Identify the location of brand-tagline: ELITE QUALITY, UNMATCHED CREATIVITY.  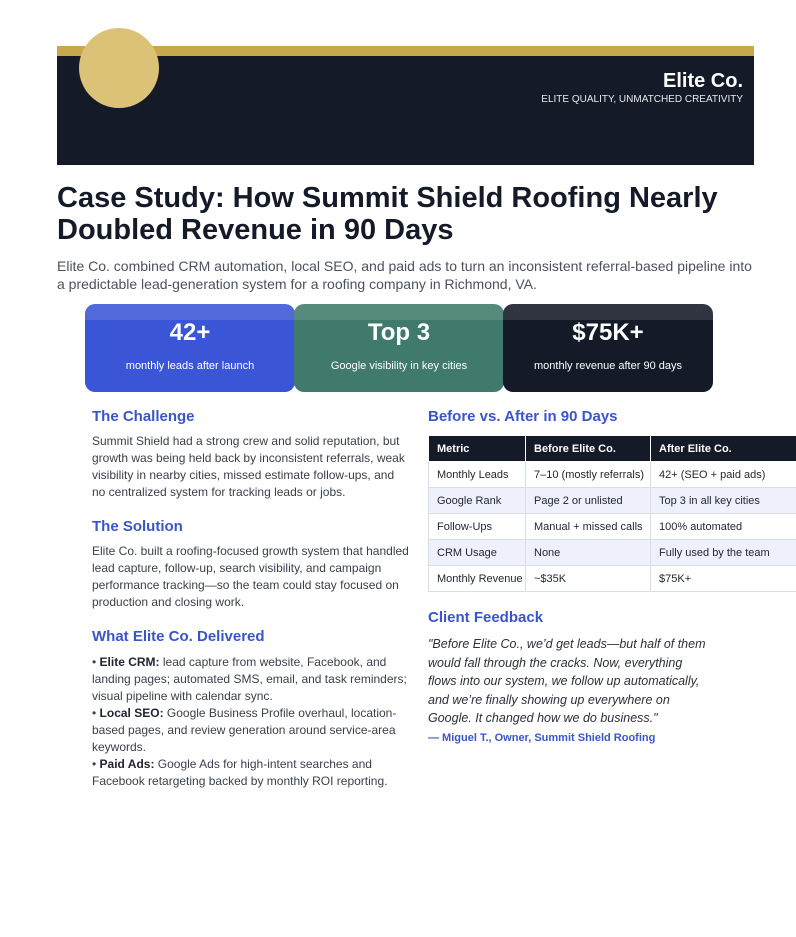
(642, 99).